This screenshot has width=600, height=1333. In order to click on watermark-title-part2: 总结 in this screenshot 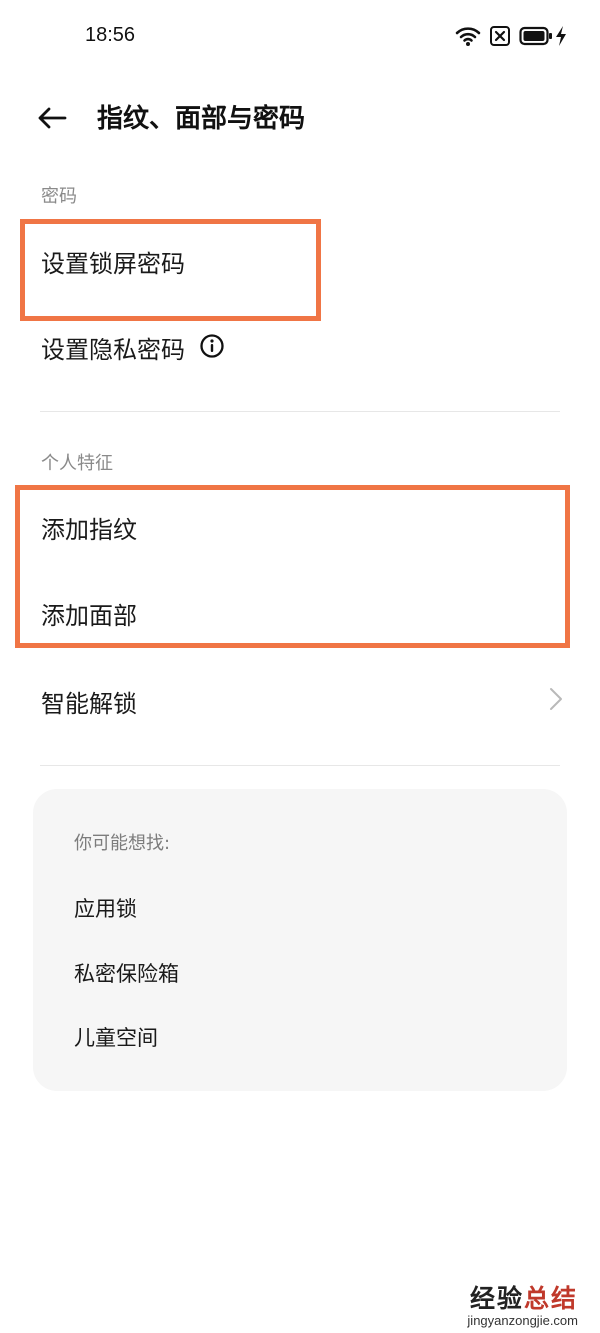, I will do `click(550, 1298)`.